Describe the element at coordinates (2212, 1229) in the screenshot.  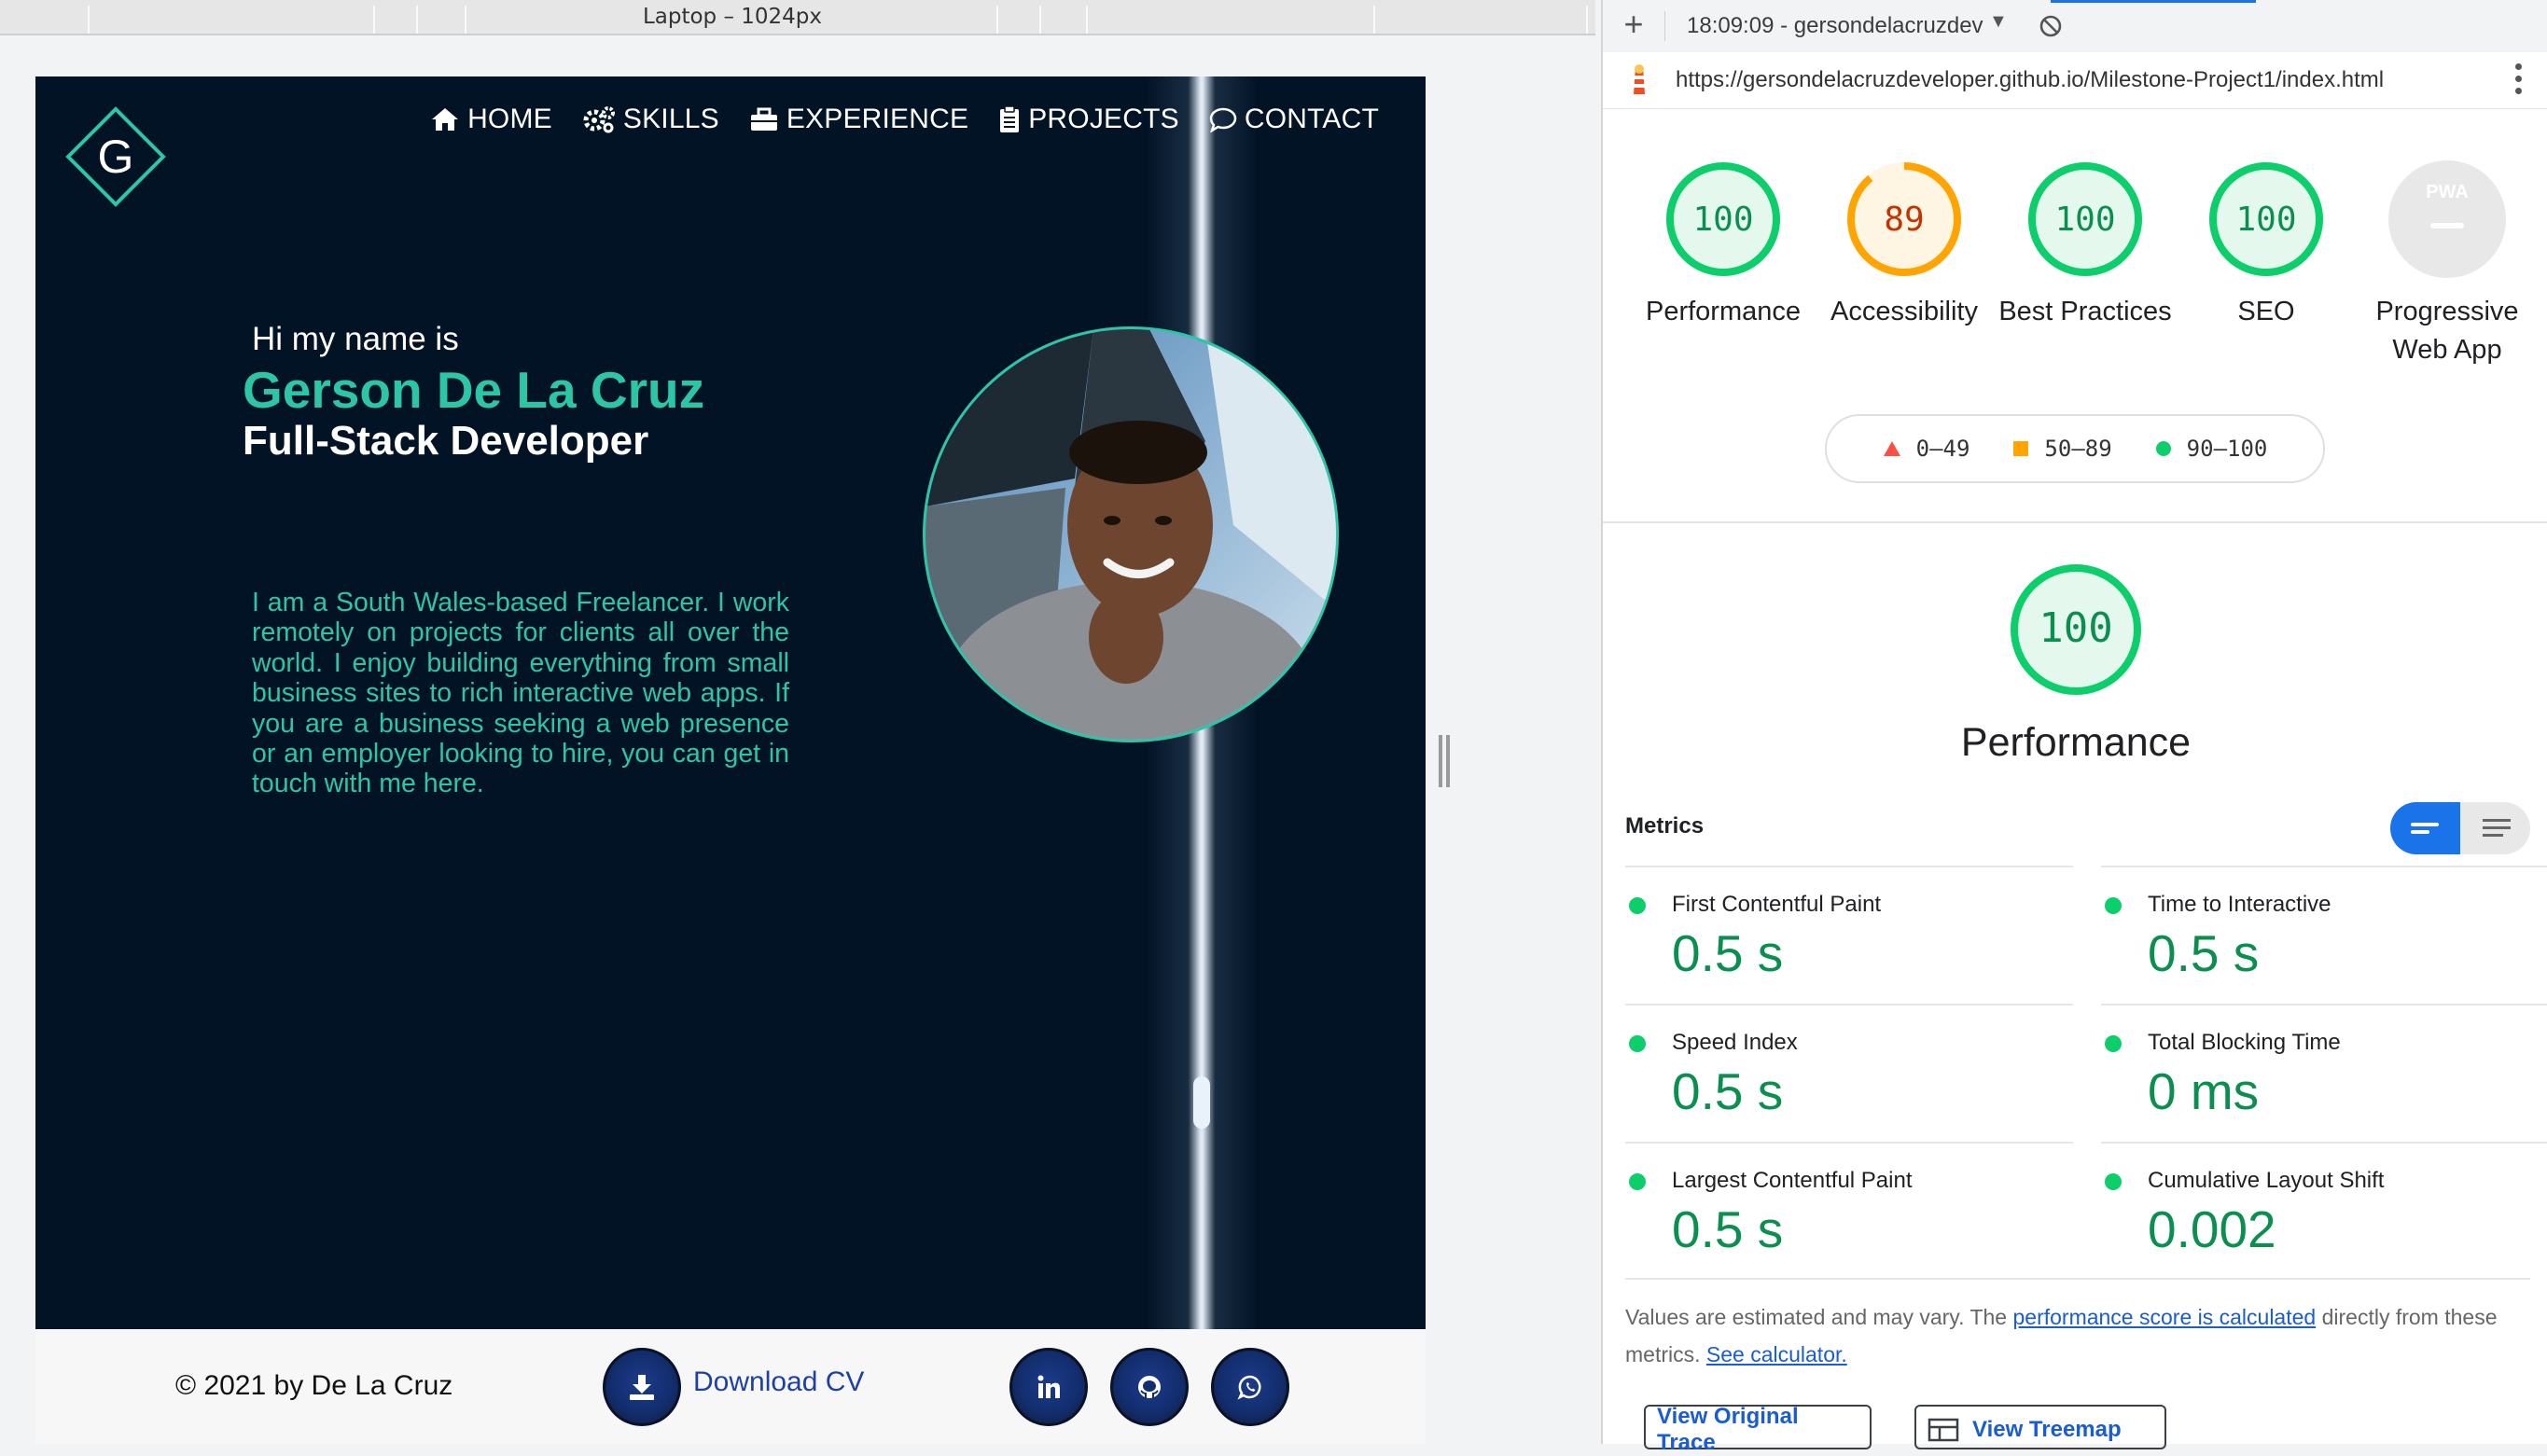
I see `metric-value: 0.002` at that location.